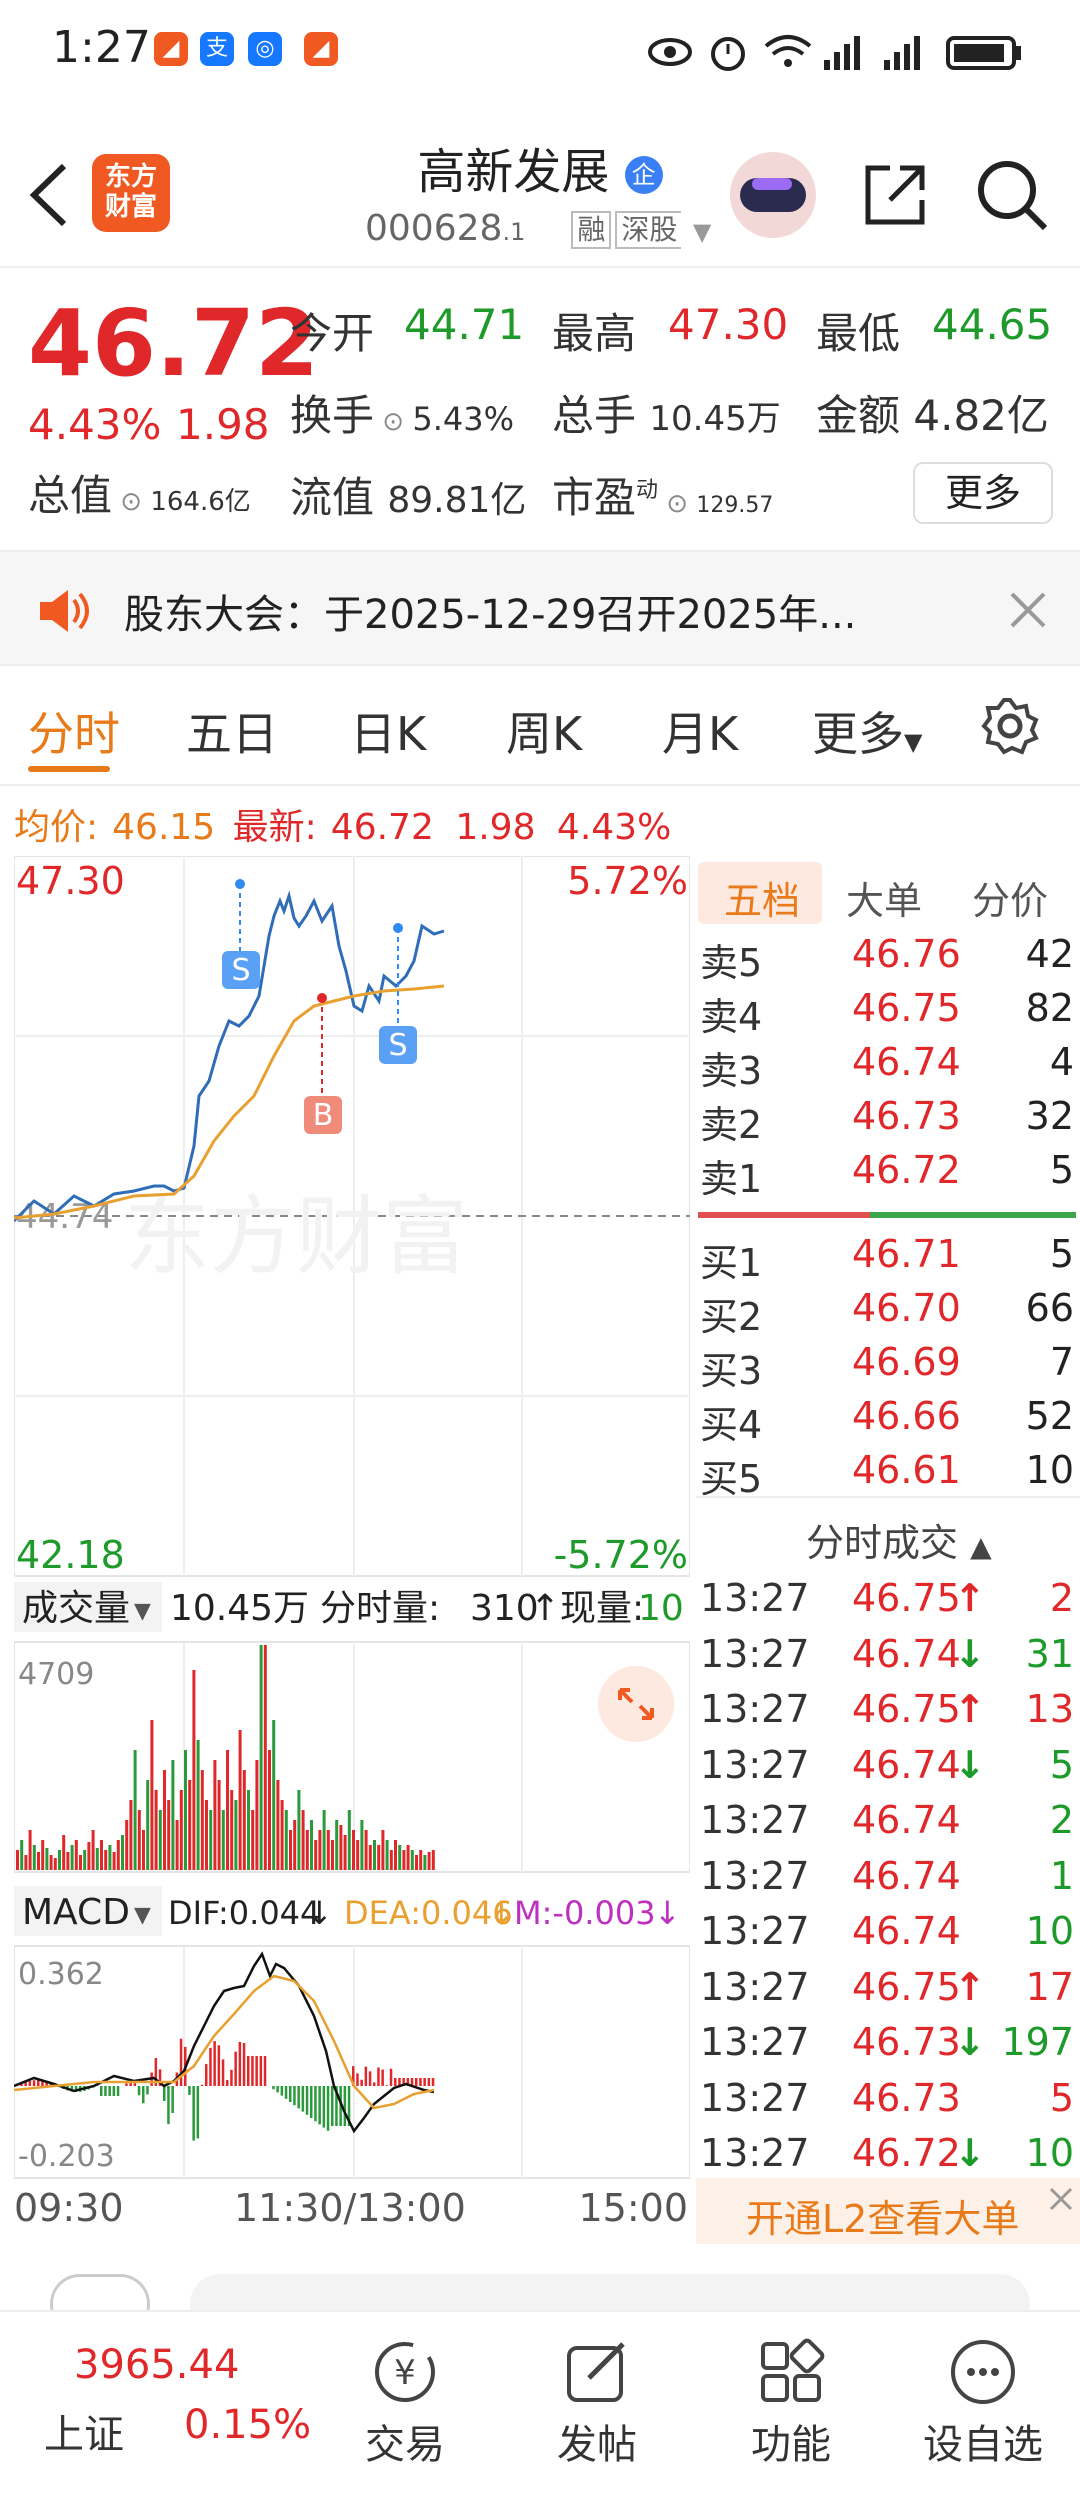 This screenshot has height=2504, width=1080. What do you see at coordinates (888, 1067) in the screenshot?
I see `ask-row: 卖3 46.74 4` at bounding box center [888, 1067].